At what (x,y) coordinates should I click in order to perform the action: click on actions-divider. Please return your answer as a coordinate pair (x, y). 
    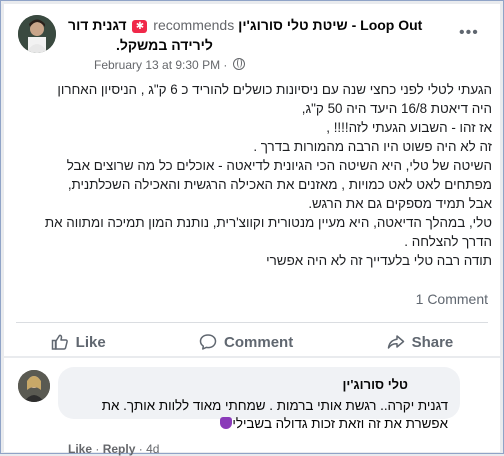
    Looking at the image, I should click on (252, 322).